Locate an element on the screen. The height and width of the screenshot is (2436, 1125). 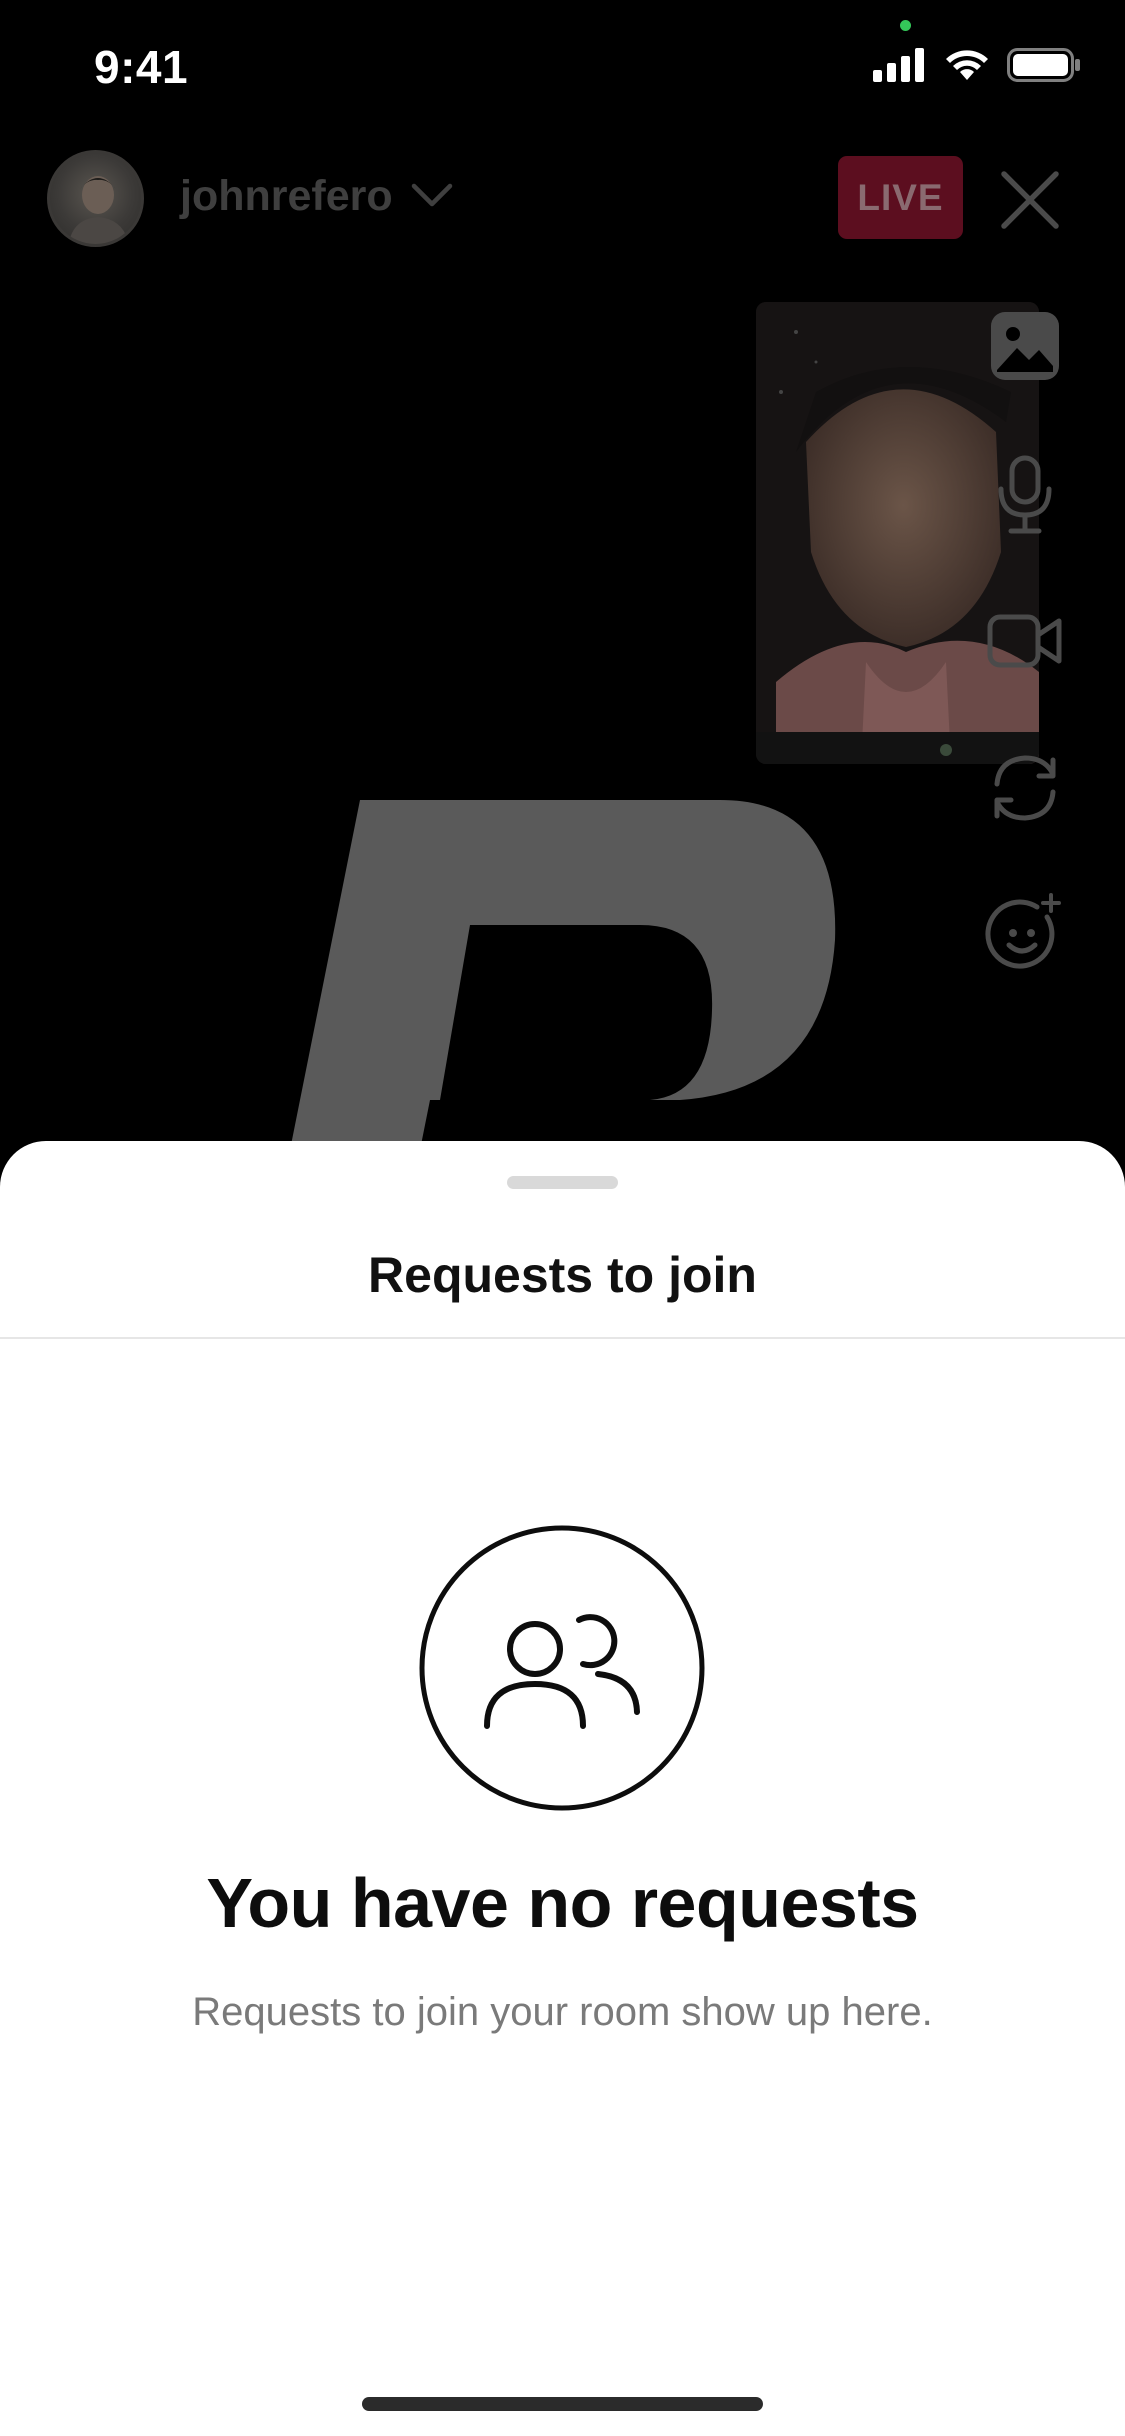
people-icon is located at coordinates (562, 1668).